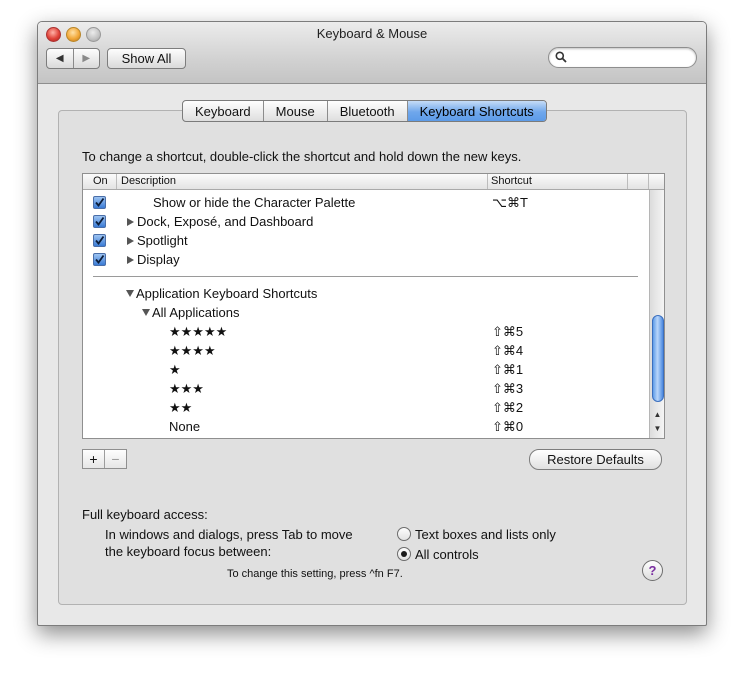  Describe the element at coordinates (508, 369) in the screenshot. I see `row-shortcut: ⇧⌘1` at that location.